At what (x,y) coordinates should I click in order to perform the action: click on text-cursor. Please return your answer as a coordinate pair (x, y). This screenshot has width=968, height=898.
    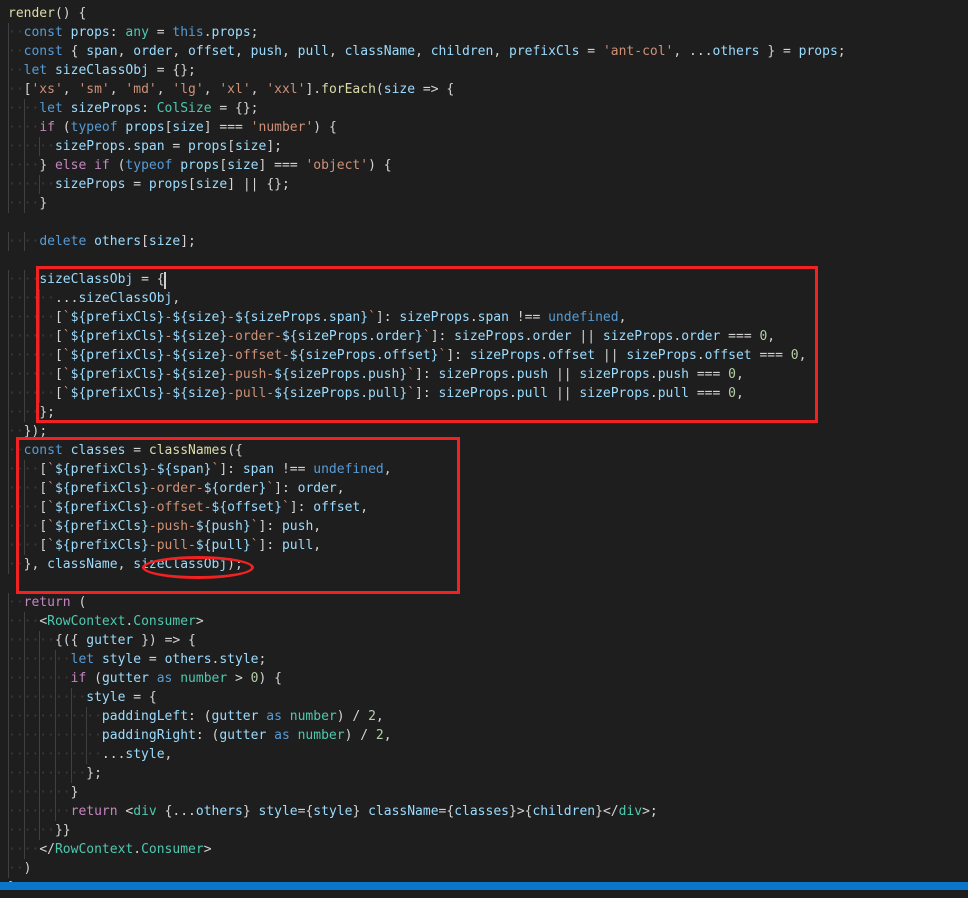
    Looking at the image, I should click on (165, 280).